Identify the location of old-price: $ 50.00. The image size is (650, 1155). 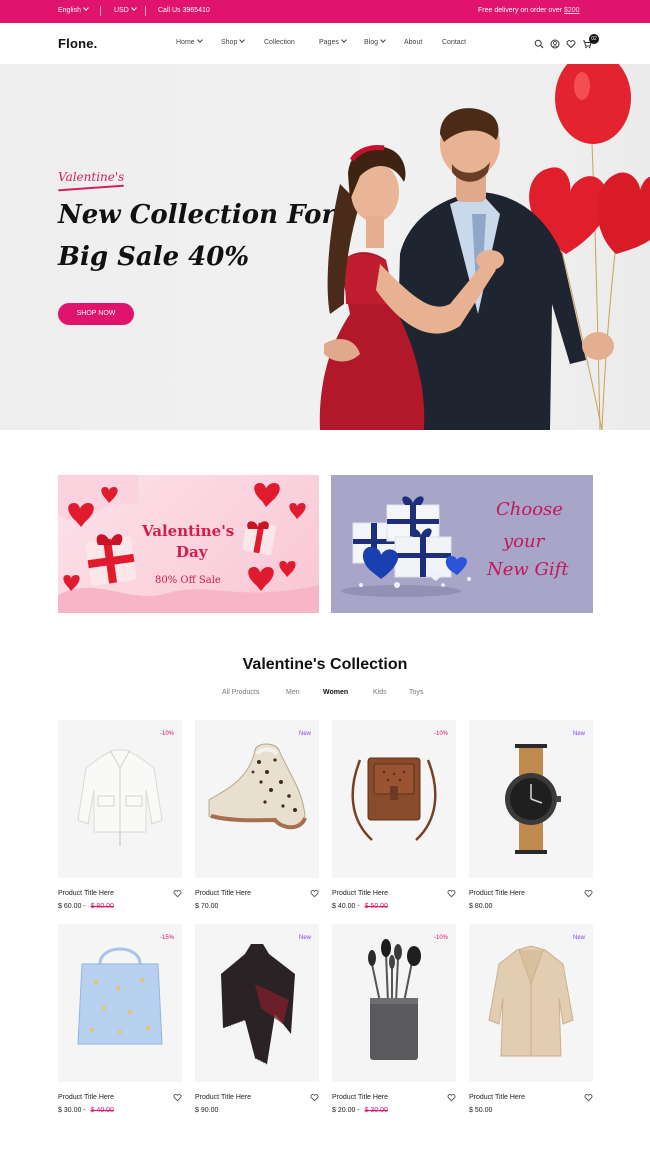
(376, 906).